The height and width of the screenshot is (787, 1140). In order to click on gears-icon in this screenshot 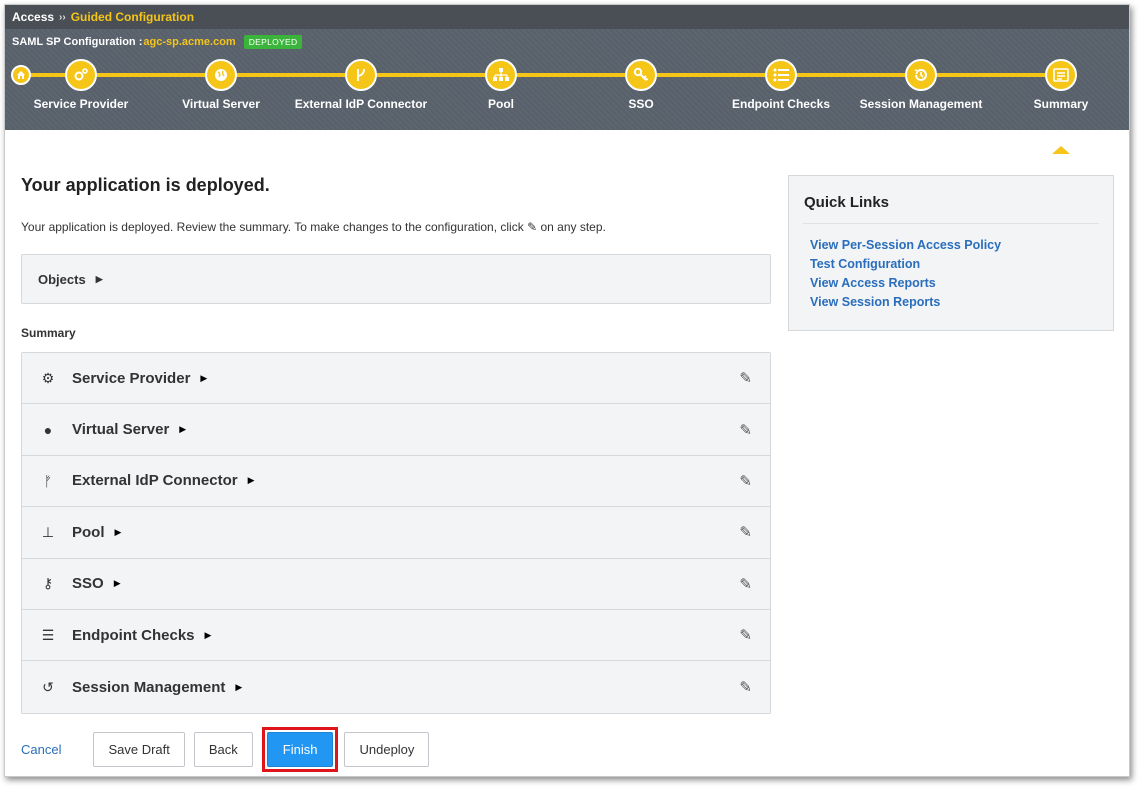, I will do `click(81, 75)`.